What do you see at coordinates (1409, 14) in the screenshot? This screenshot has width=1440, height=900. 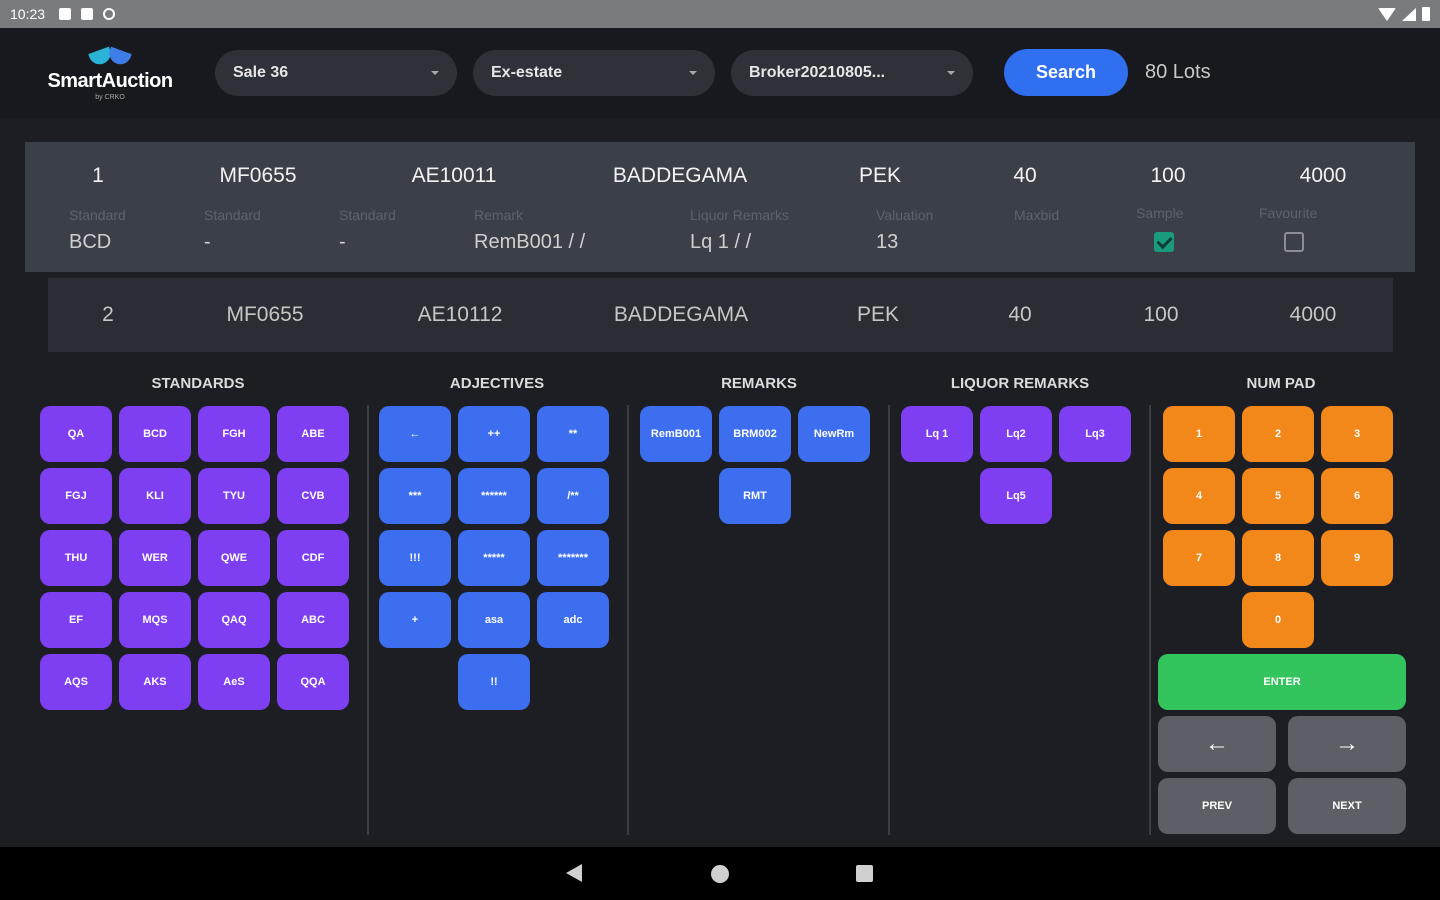 I see `signal-icon` at bounding box center [1409, 14].